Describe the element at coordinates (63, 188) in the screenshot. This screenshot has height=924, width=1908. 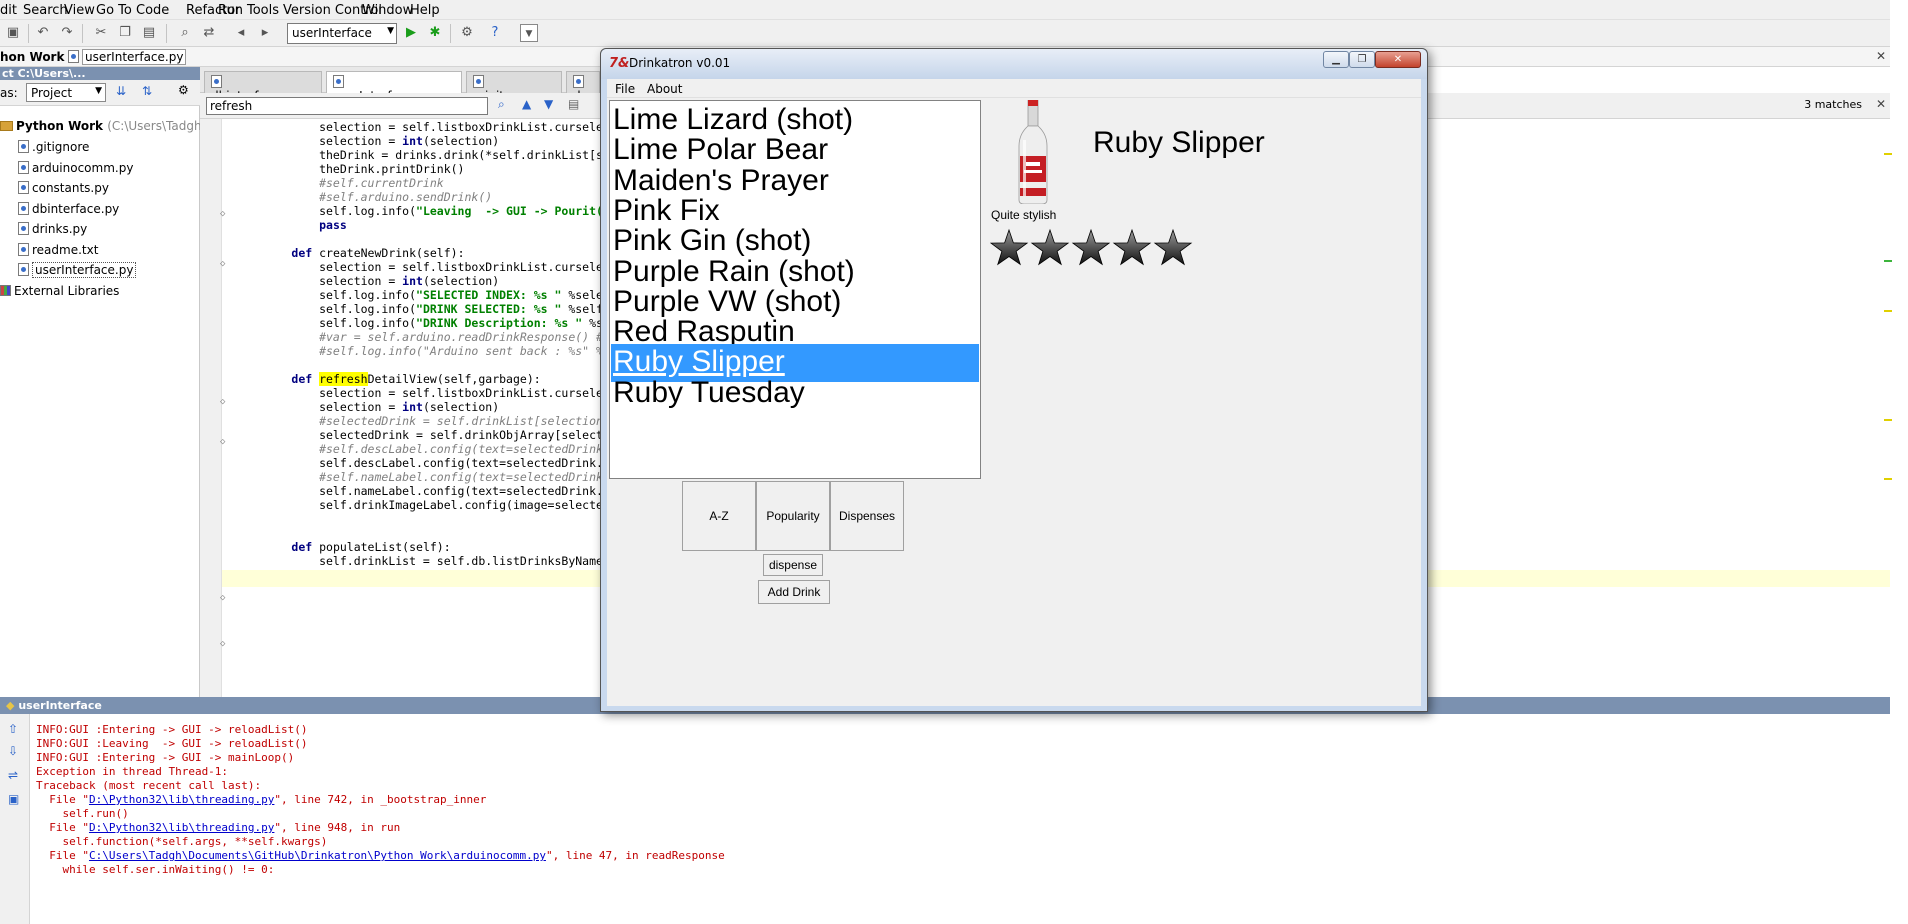
I see `tree-file-constants: constants.py` at that location.